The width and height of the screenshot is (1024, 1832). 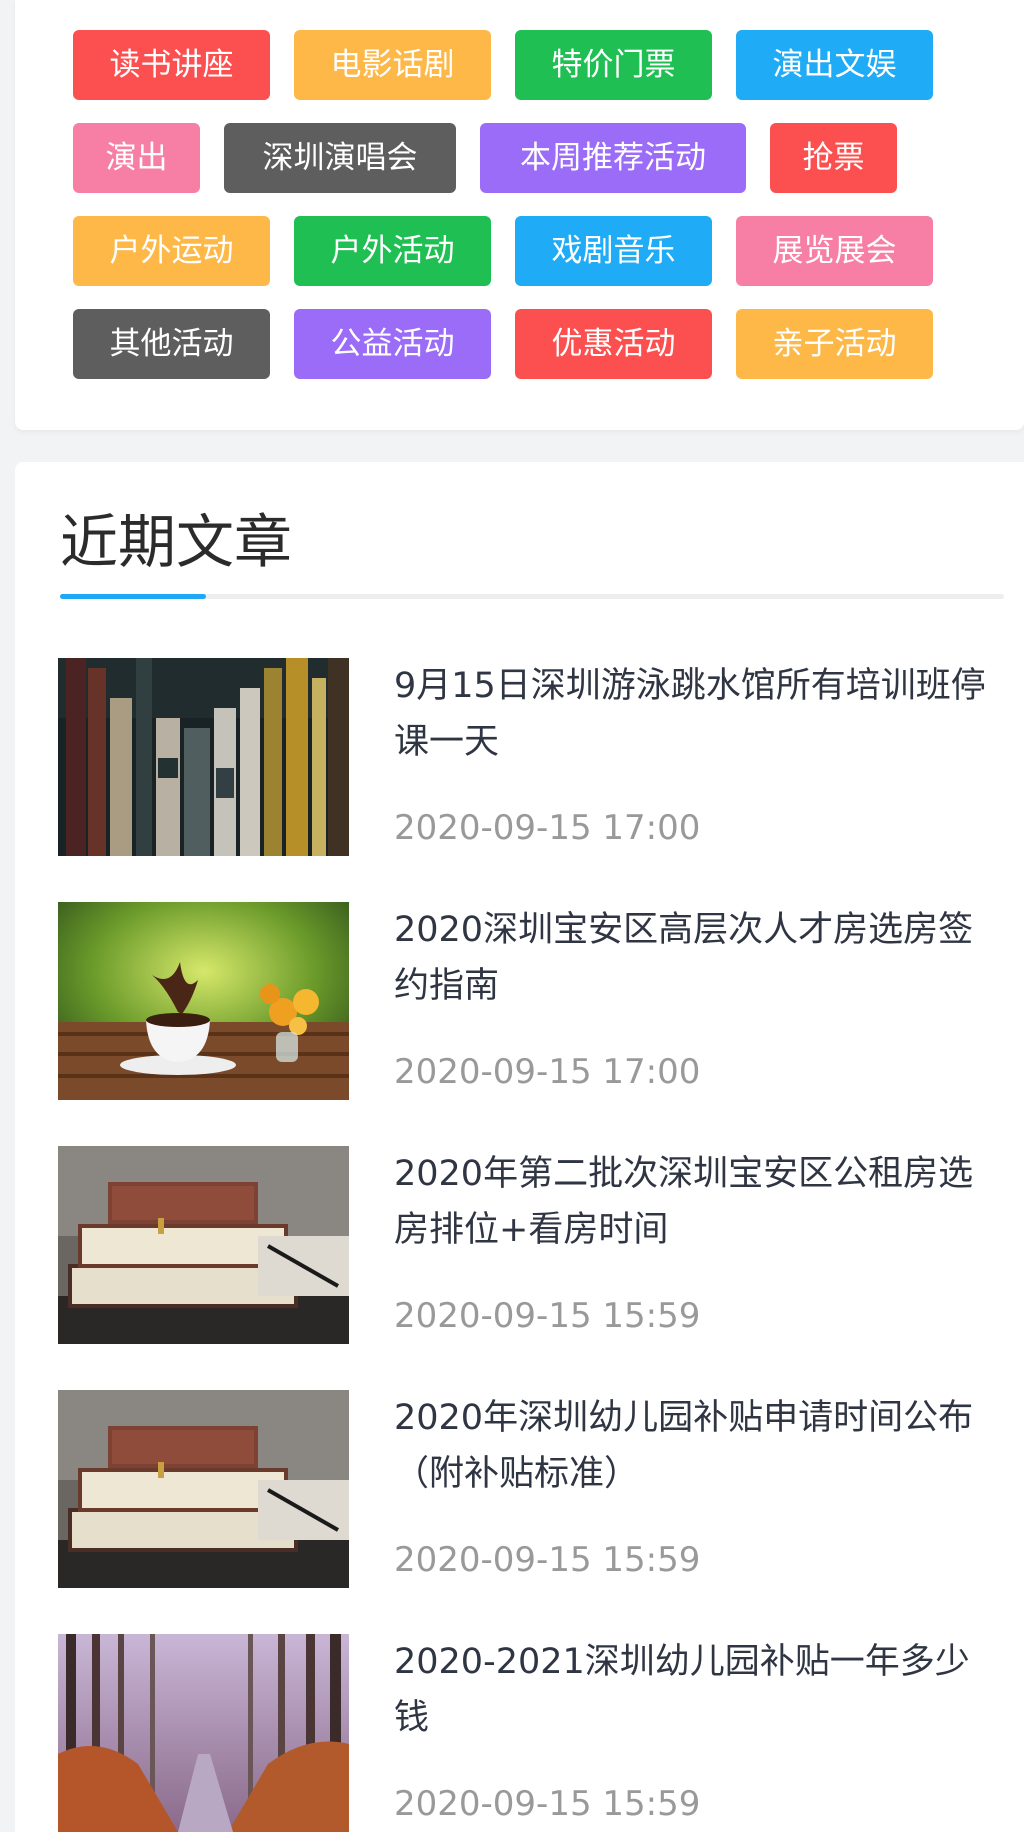 What do you see at coordinates (694, 1202) in the screenshot?
I see `article-title: 2020年第二批次深圳宝安区公租房选房排位+看房时间` at bounding box center [694, 1202].